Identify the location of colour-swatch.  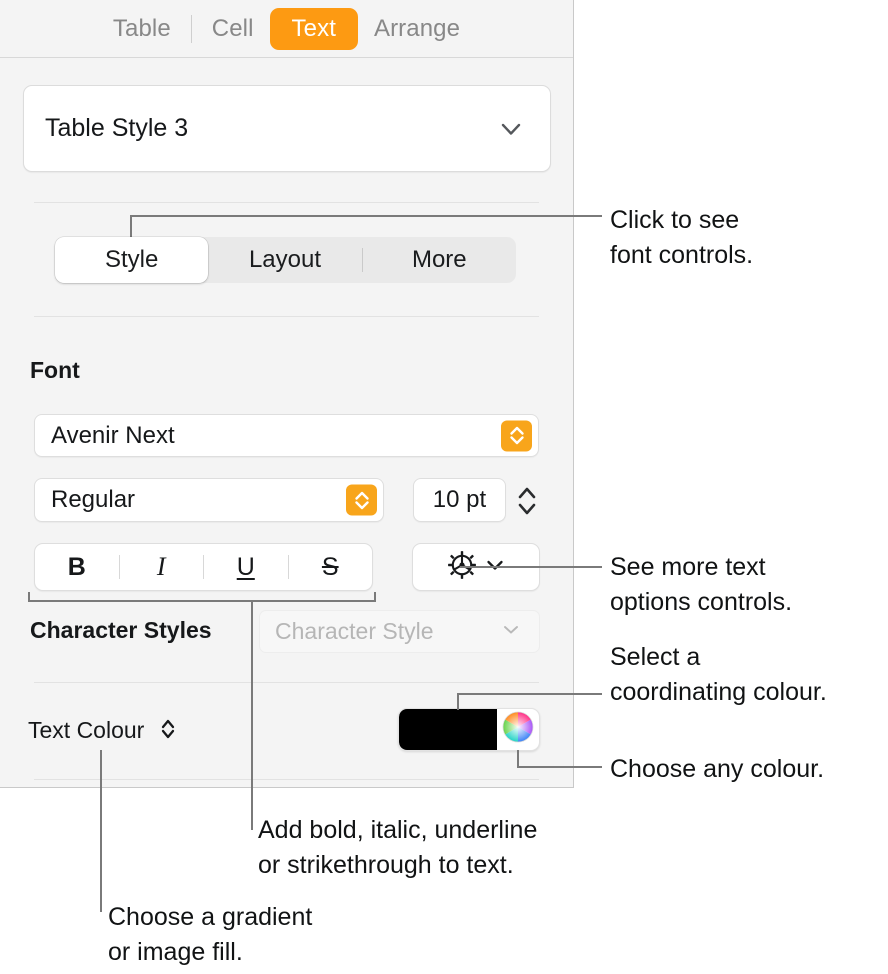
(448, 729).